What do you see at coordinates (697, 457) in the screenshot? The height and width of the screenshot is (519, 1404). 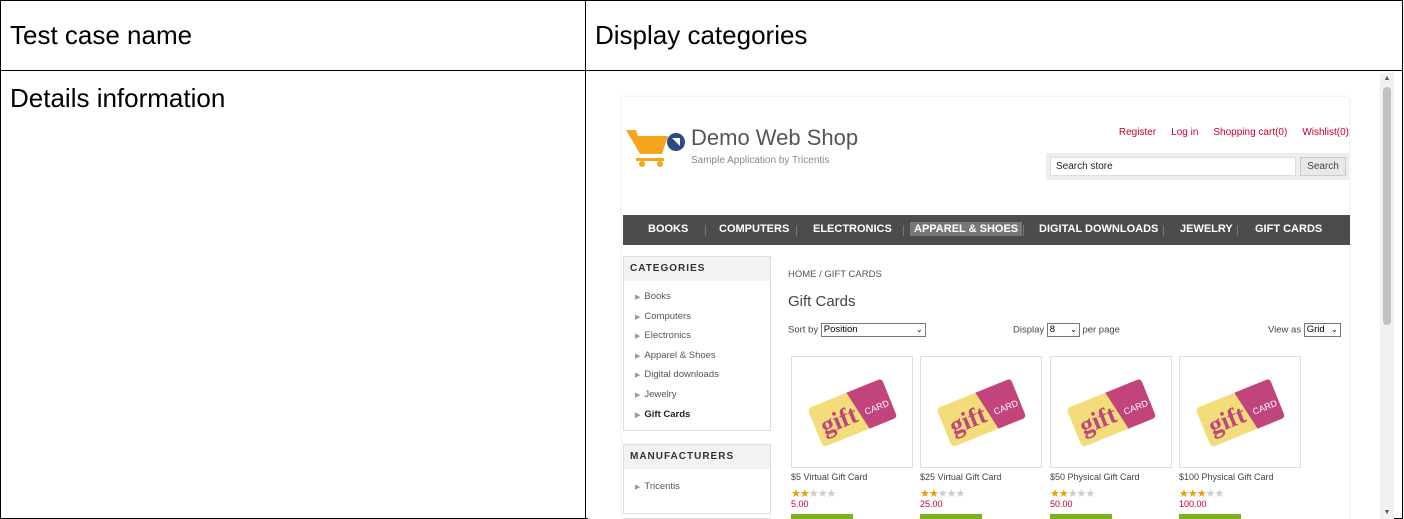 I see `manufacturers-title: MANUFACTURERS` at bounding box center [697, 457].